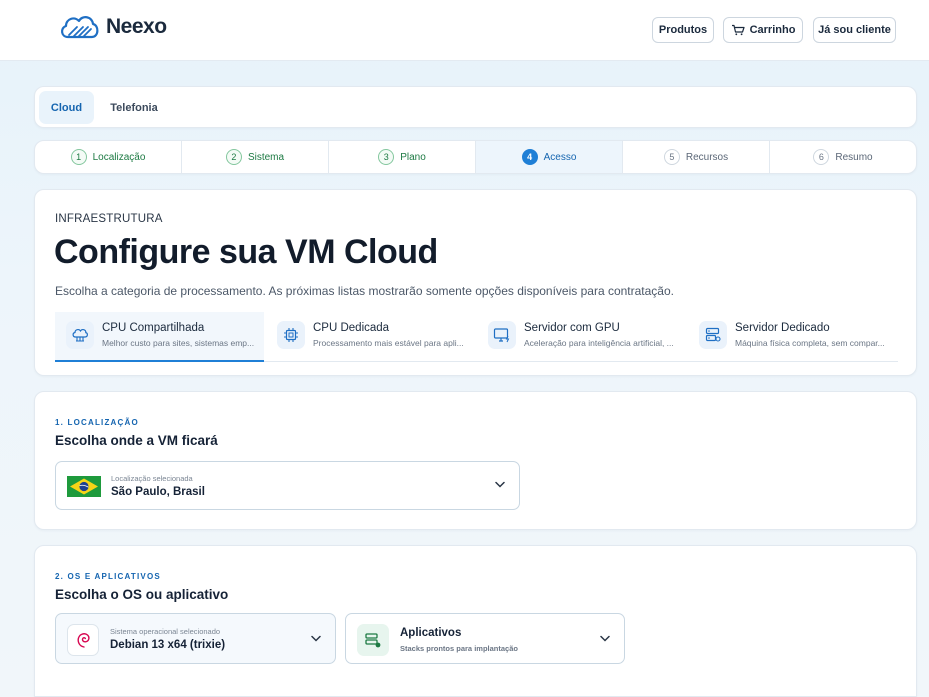  Describe the element at coordinates (158, 492) in the screenshot. I see `selected-location: São Paulo, Brasil` at that location.